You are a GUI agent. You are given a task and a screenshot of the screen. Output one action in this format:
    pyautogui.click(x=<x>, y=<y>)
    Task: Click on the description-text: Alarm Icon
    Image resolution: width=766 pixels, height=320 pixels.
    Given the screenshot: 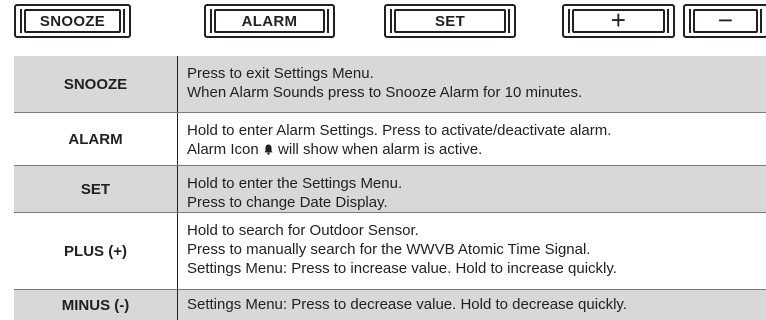 What is the action you would take?
    pyautogui.click(x=223, y=149)
    